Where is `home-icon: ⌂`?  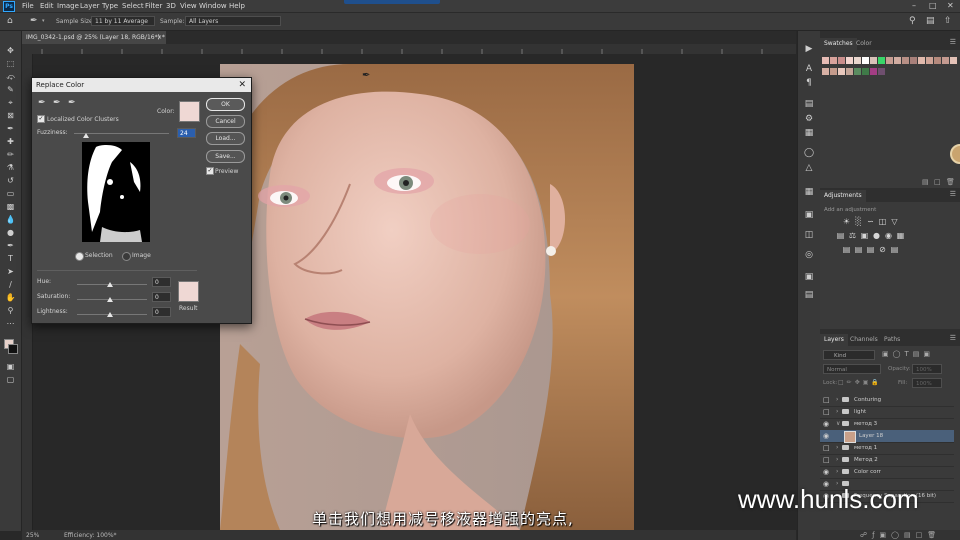
home-icon: ⌂ is located at coordinates (10, 21).